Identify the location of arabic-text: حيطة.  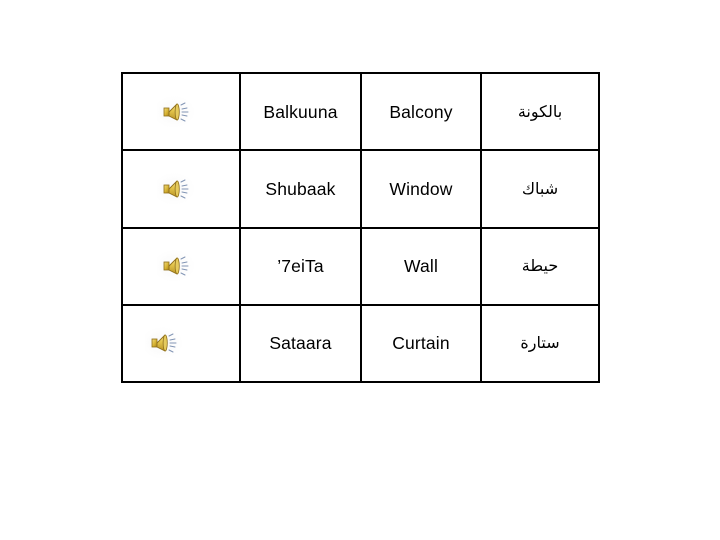
(540, 266).